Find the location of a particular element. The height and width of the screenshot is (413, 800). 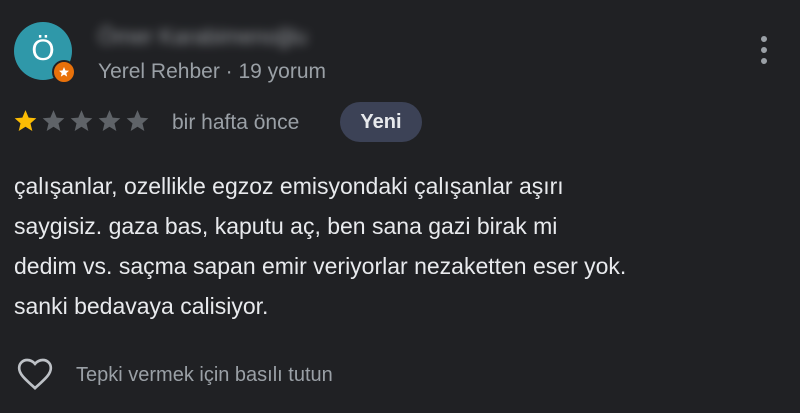

review-line: sanki bedavaya calisiyor. is located at coordinates (141, 306).